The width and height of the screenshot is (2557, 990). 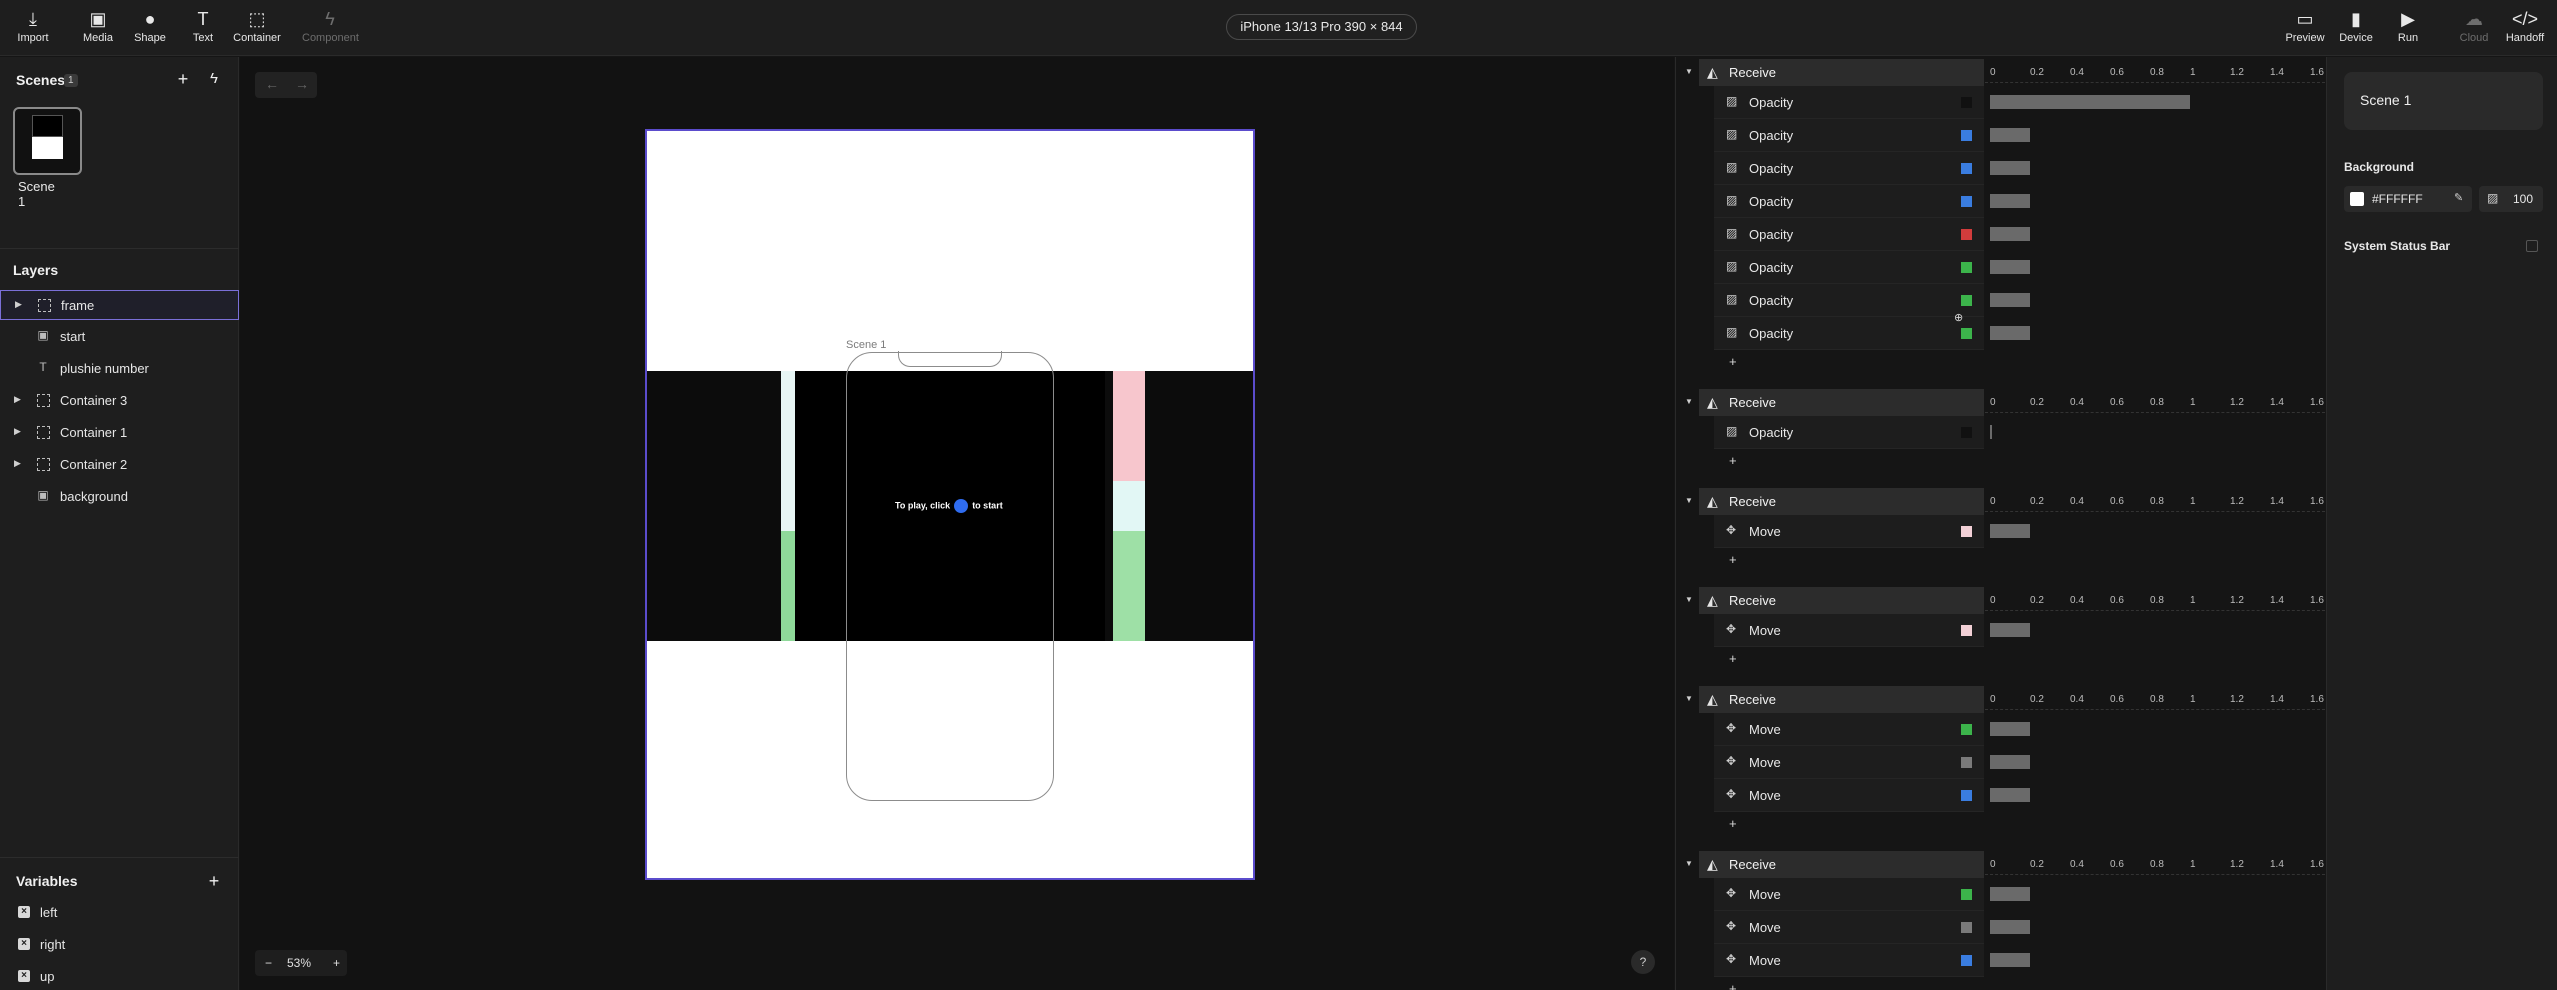 What do you see at coordinates (299, 963) in the screenshot?
I see `zoom-level: 53%` at bounding box center [299, 963].